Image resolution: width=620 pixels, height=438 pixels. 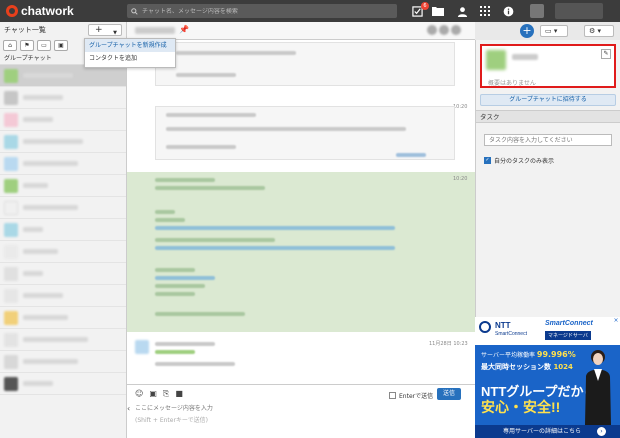 I want to click on message-composer: ☺ ▣ ⎘ ■ Enterで送信 送信 (Shift + Enterキーで送信), so click(x=301, y=411).